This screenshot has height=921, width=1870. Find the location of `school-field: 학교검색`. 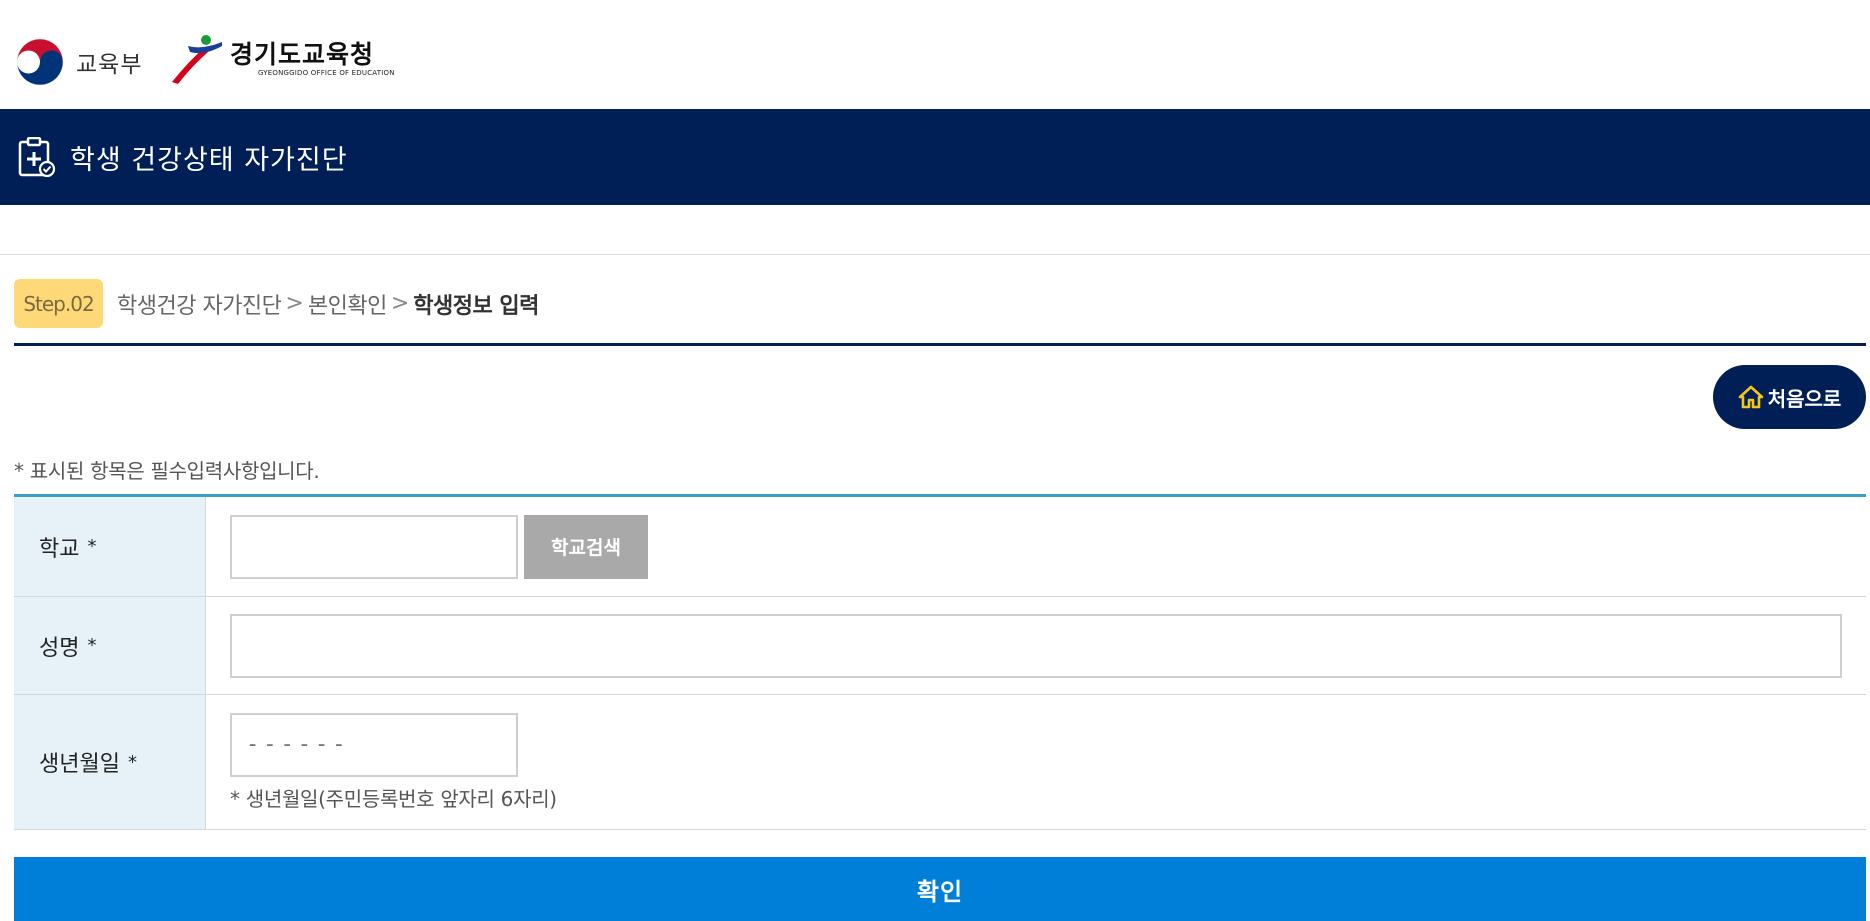

school-field: 학교검색 is located at coordinates (1036, 546).